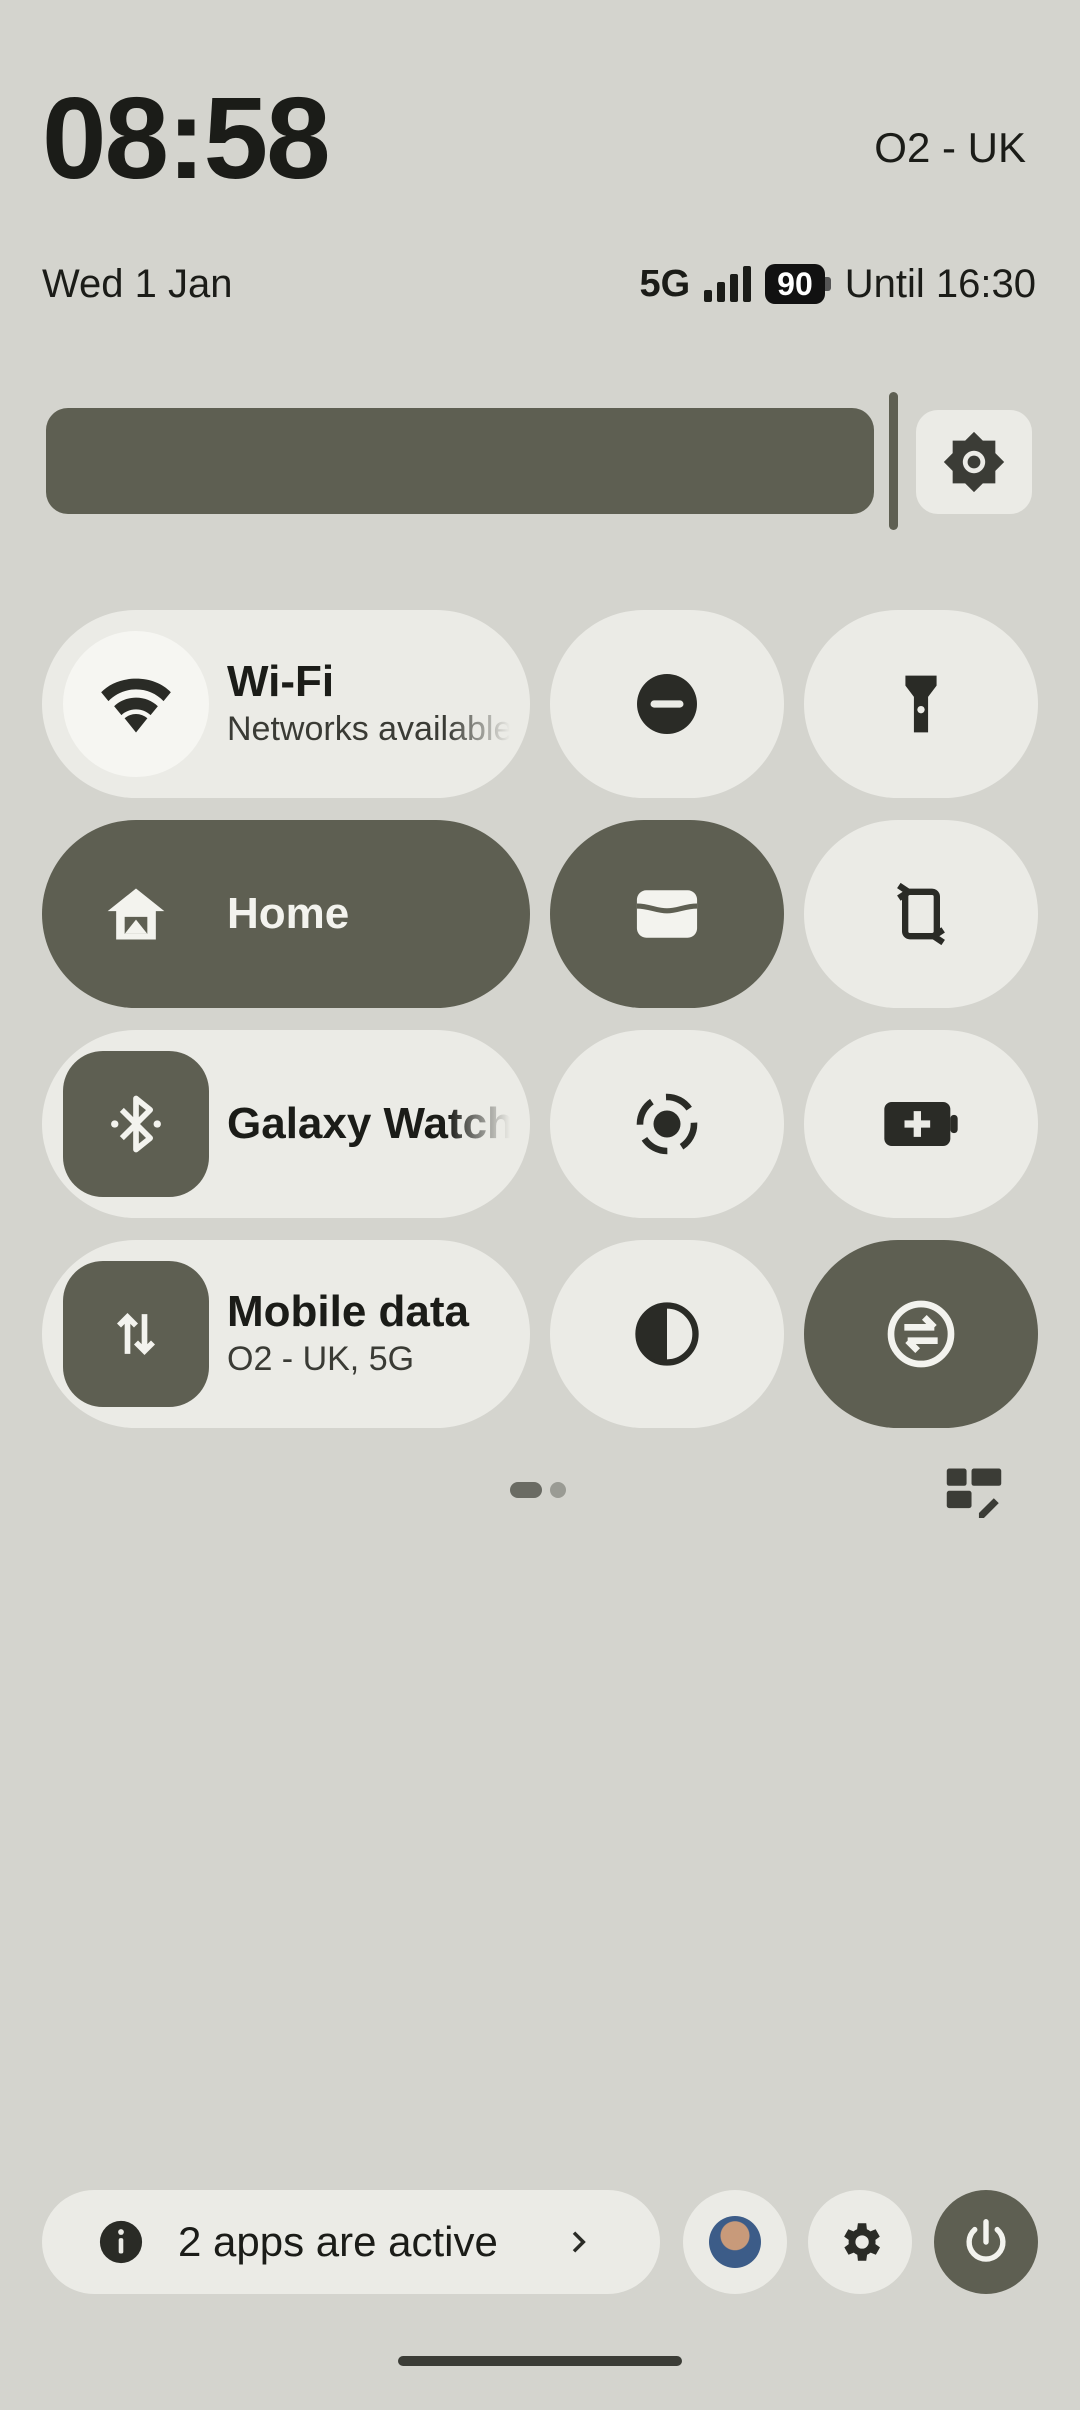  What do you see at coordinates (281, 682) in the screenshot?
I see `wifi-title: Wi-Fi` at bounding box center [281, 682].